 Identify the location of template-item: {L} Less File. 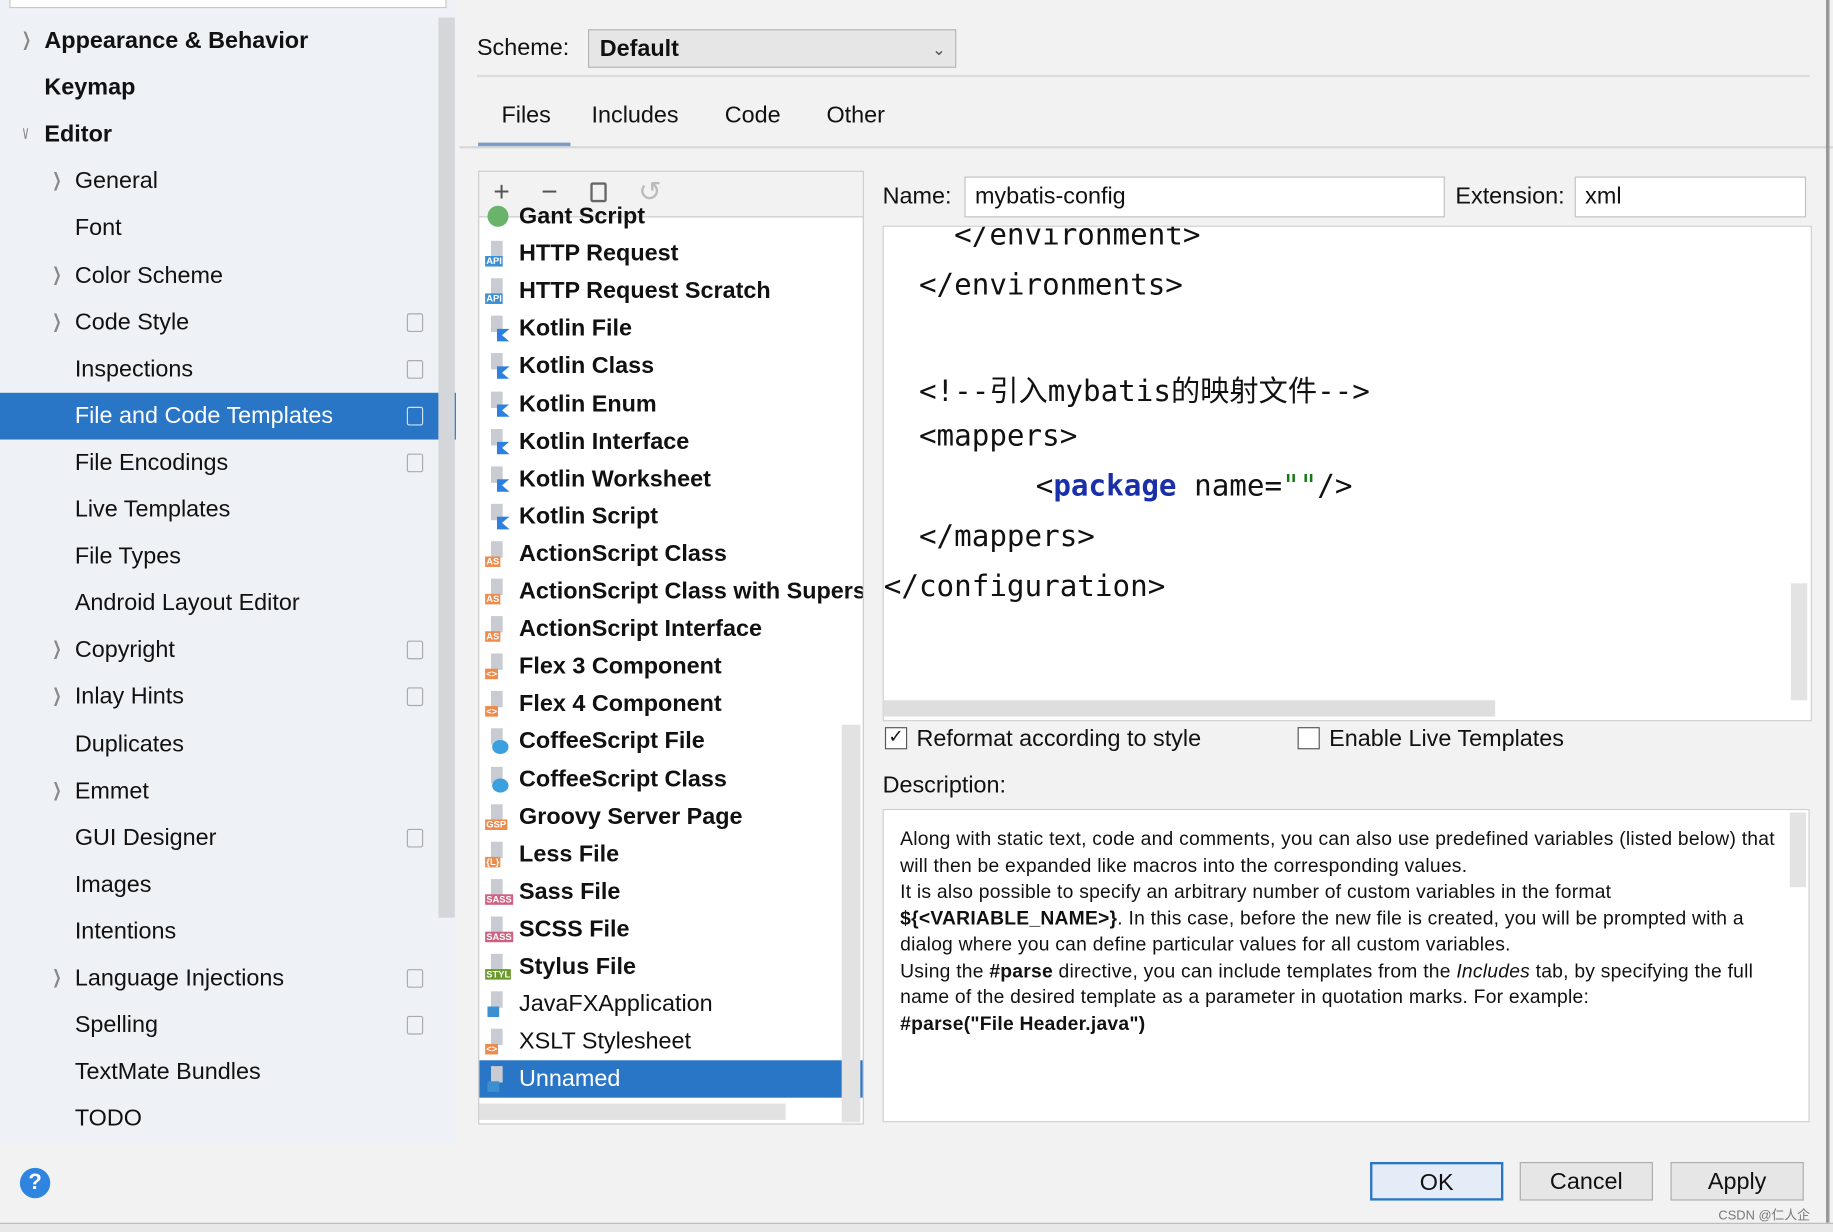
(670, 853).